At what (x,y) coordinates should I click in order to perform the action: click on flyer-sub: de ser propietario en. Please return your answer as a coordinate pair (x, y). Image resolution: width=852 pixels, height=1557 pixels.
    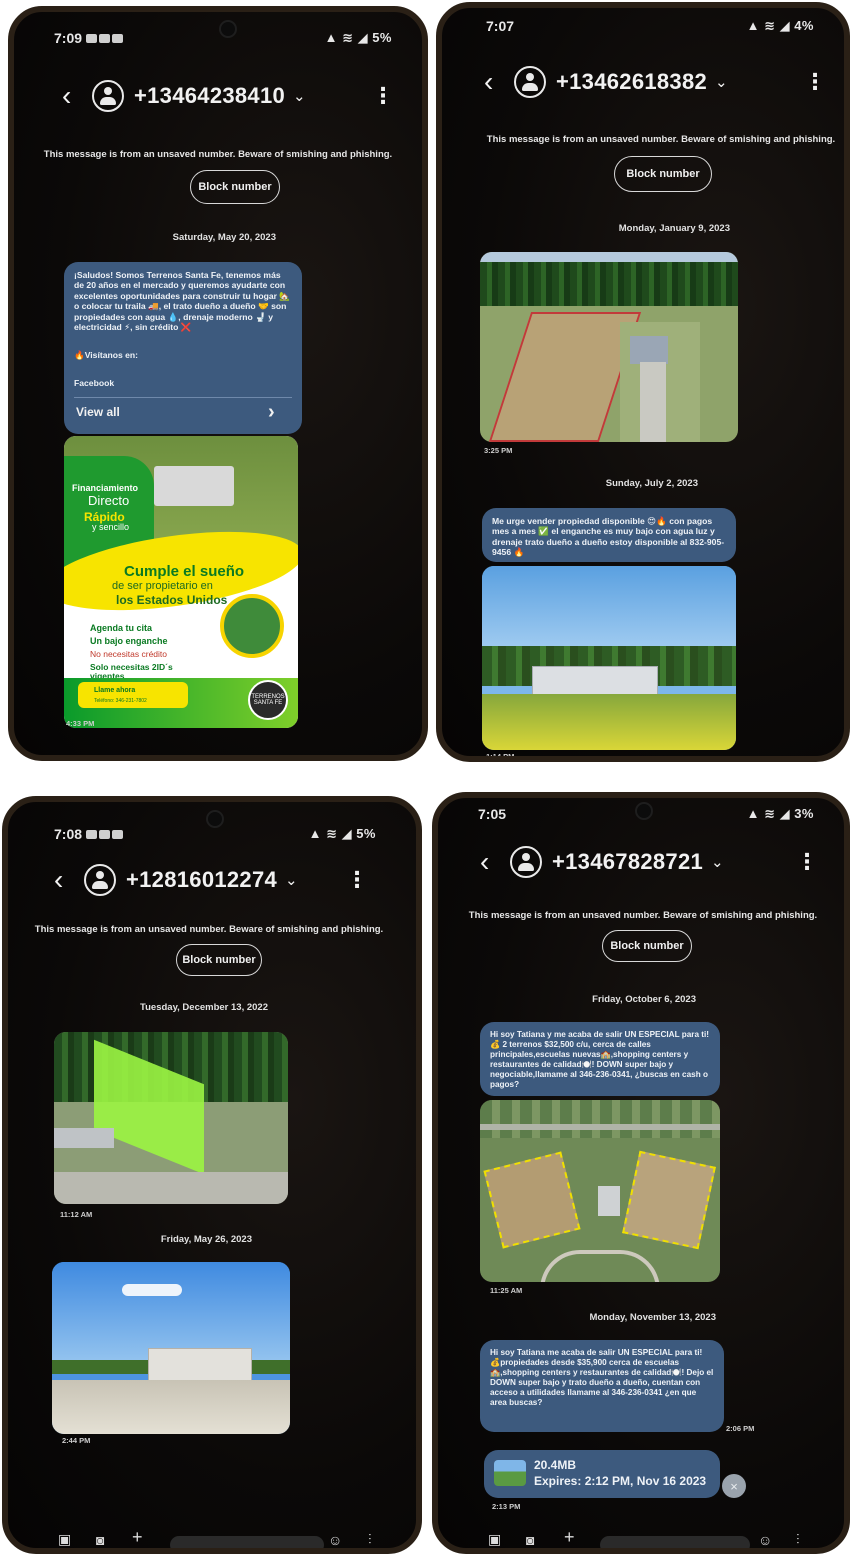
    Looking at the image, I should click on (162, 586).